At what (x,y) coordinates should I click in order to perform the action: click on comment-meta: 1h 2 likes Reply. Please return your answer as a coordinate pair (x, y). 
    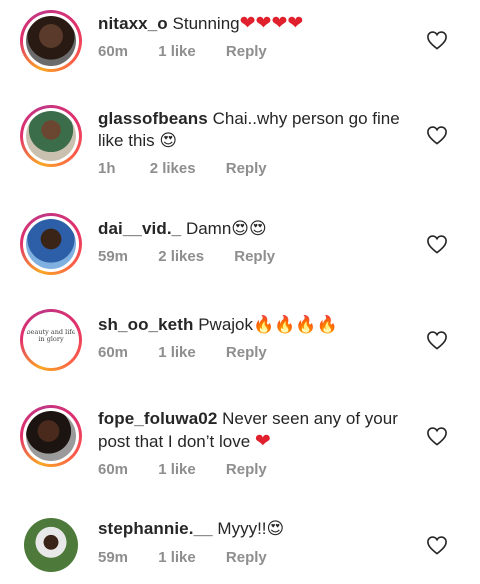
    Looking at the image, I should click on (182, 168).